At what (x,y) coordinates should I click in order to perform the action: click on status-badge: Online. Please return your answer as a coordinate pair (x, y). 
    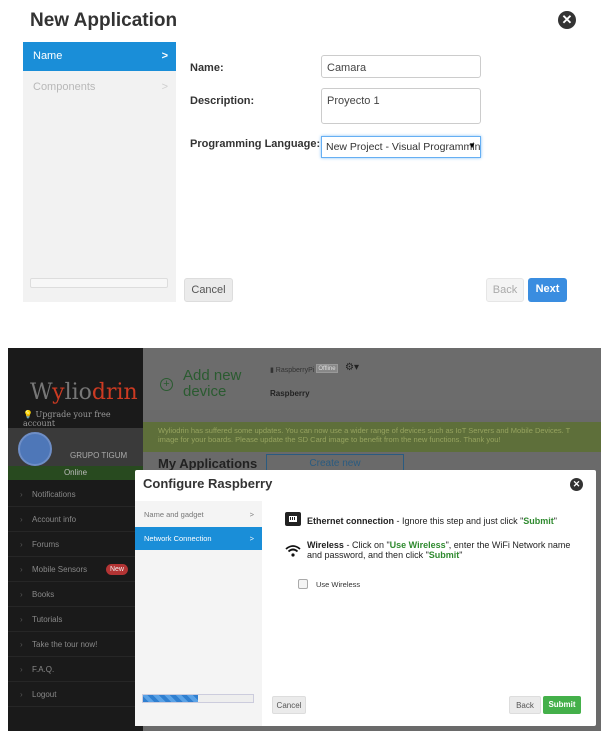
    Looking at the image, I should click on (75, 473).